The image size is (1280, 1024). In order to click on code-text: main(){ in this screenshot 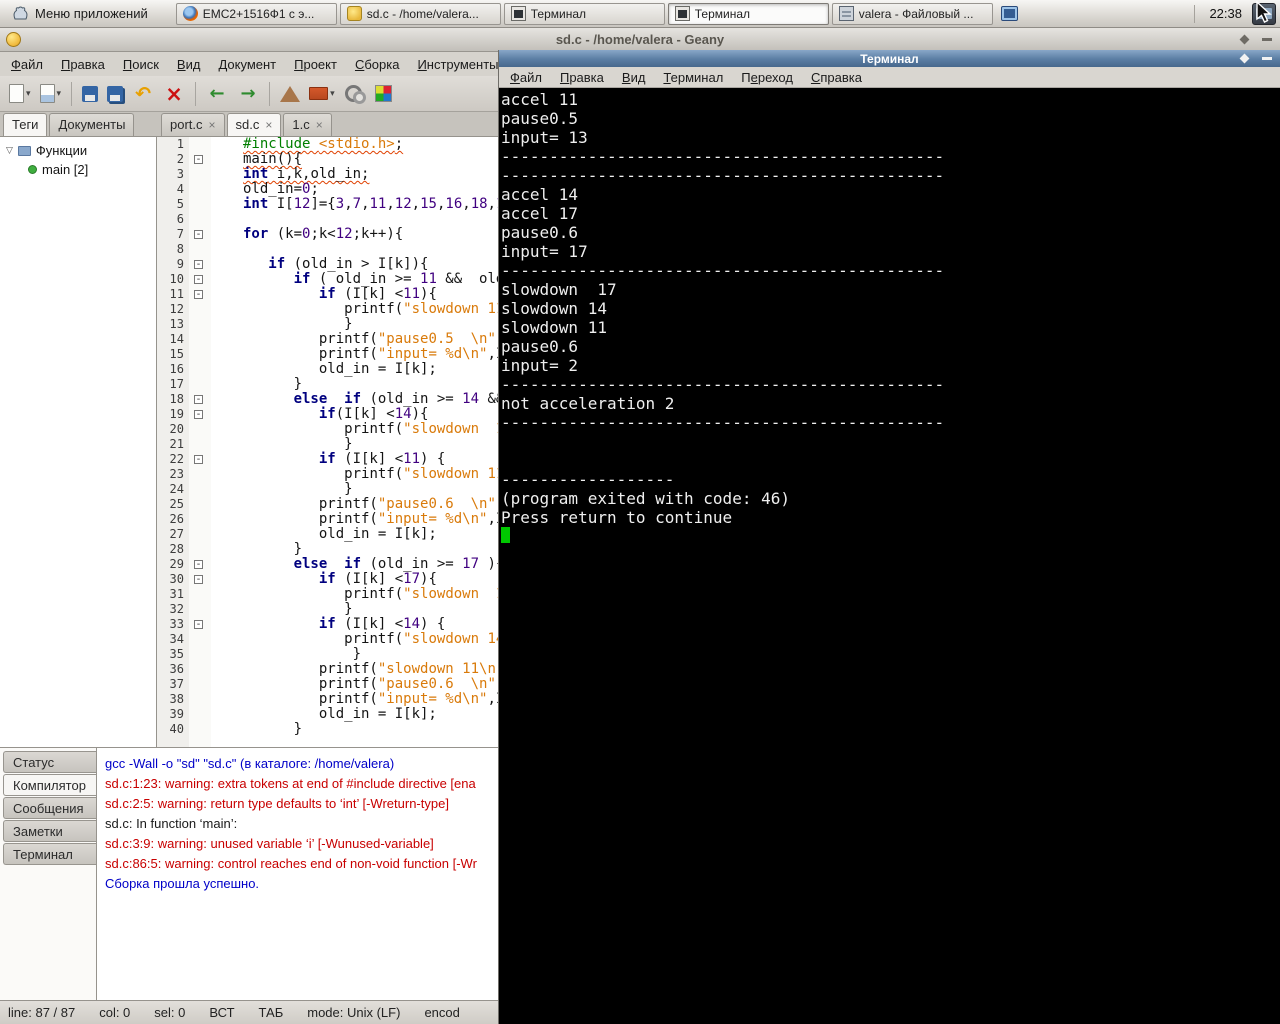, I will do `click(256, 159)`.